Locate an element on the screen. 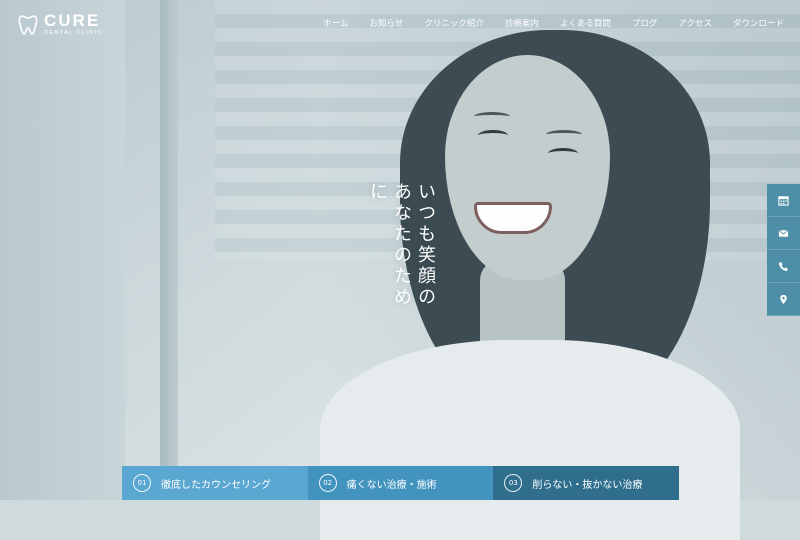 The image size is (800, 540). feature-label: 削らない・抜かない治療 is located at coordinates (587, 485).